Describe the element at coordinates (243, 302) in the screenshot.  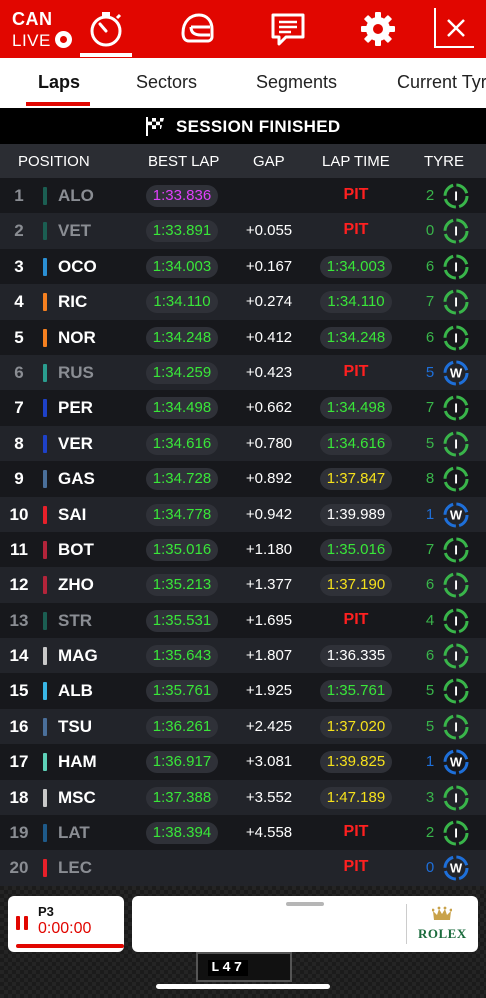
I see `table-row: 4 RIC 1:34.110 +0.274 1:34.110 7 I` at that location.